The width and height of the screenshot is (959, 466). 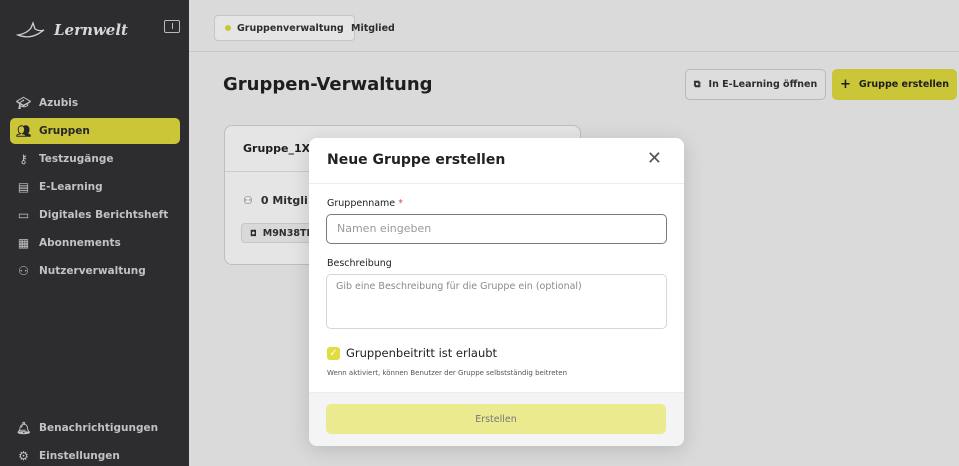 I want to click on join-allowed-row: ✓ Gruppenbeitritt ist erlaubt, so click(x=412, y=353).